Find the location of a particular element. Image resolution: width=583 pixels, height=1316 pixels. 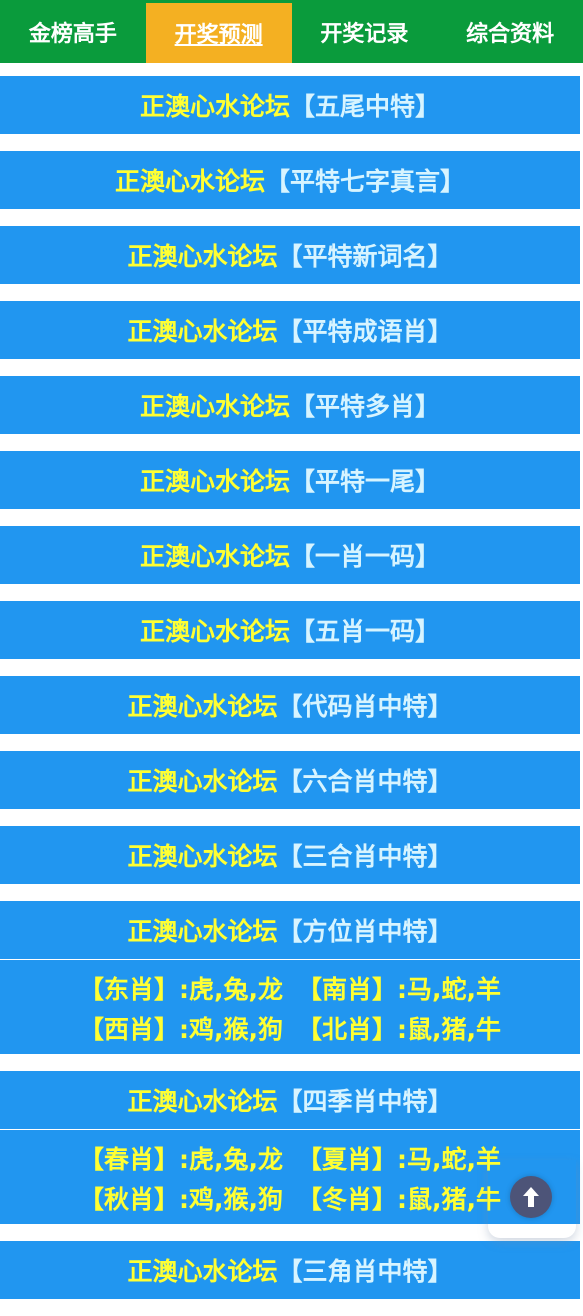

topic-title-link: 正澳心水论坛 【五肖一码】 is located at coordinates (290, 630).